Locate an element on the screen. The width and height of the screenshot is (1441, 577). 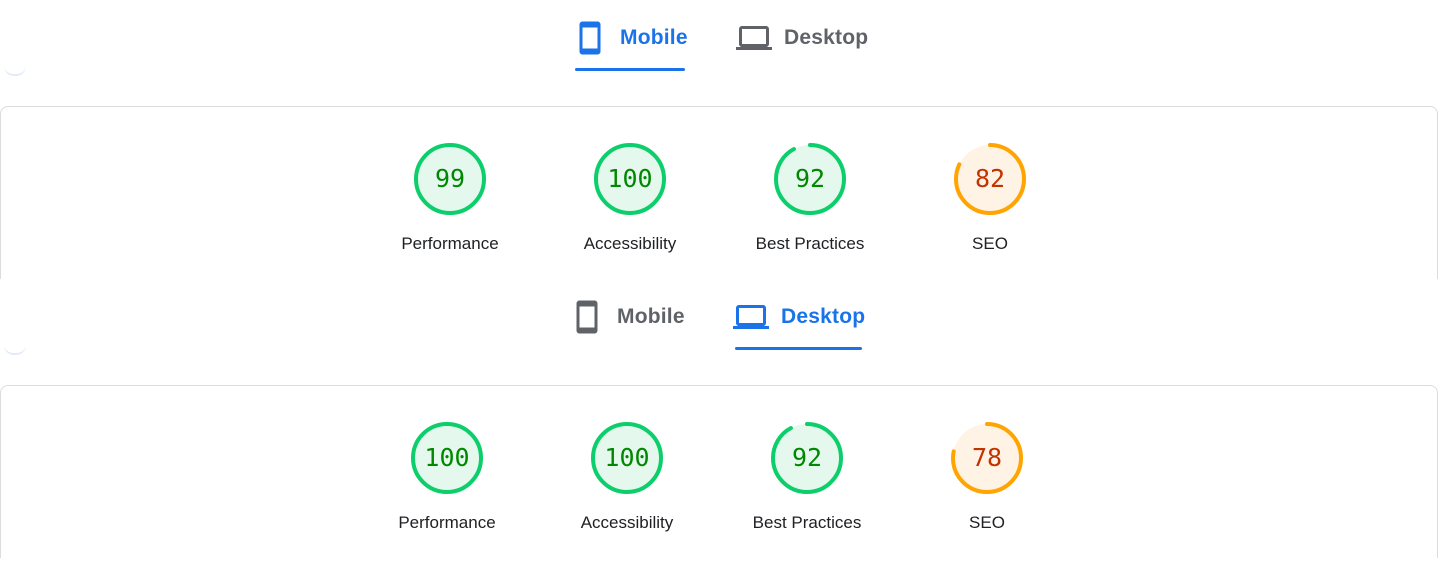
gauge-performance: 99 Performance is located at coordinates (450, 202).